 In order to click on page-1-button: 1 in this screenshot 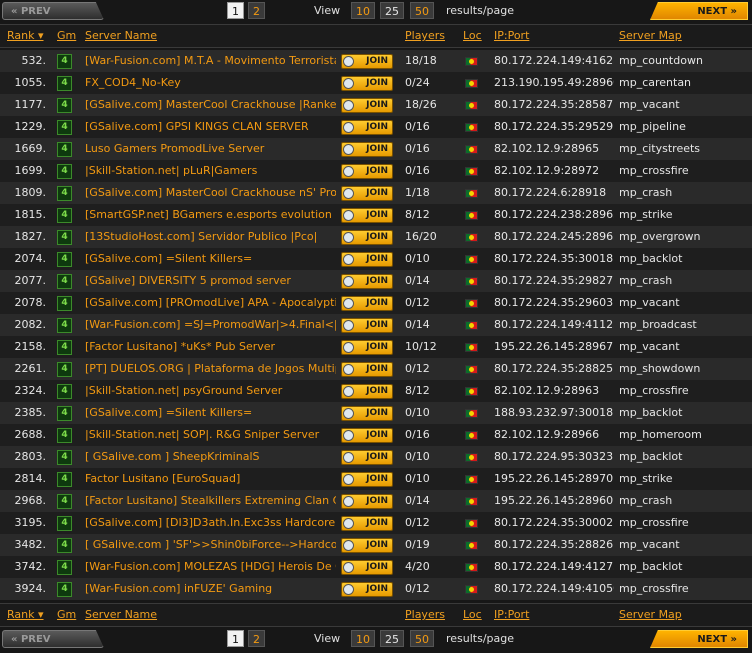, I will do `click(235, 10)`.